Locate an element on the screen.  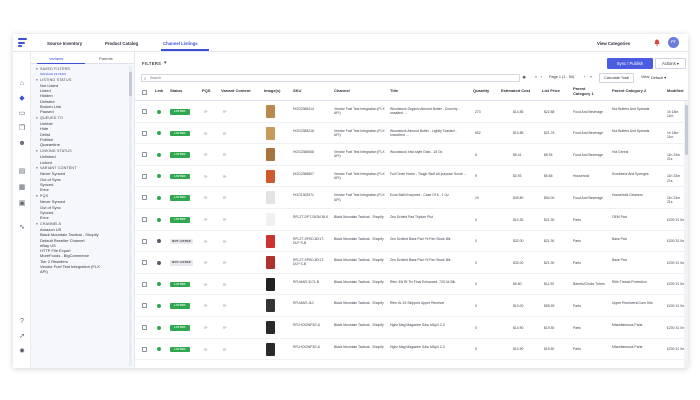
filter-option: Quarantine is located at coordinates (84, 144).